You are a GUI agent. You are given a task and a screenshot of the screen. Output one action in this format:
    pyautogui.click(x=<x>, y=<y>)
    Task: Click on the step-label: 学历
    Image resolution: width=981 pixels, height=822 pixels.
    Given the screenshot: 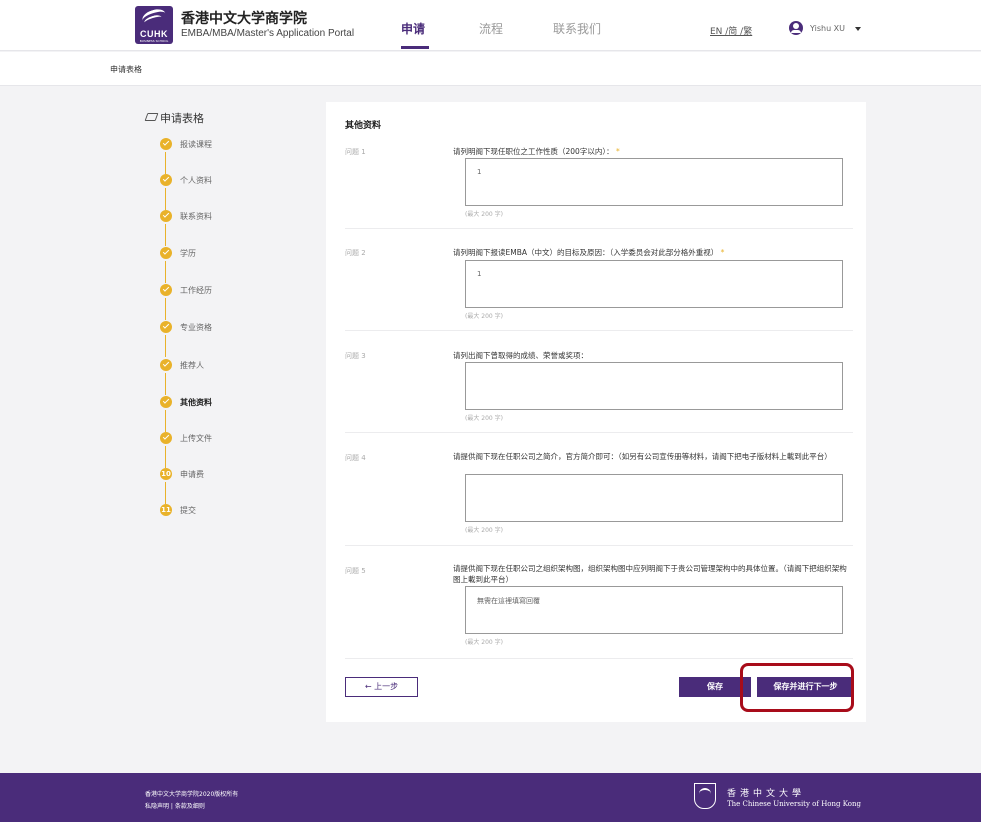 What is the action you would take?
    pyautogui.click(x=188, y=253)
    